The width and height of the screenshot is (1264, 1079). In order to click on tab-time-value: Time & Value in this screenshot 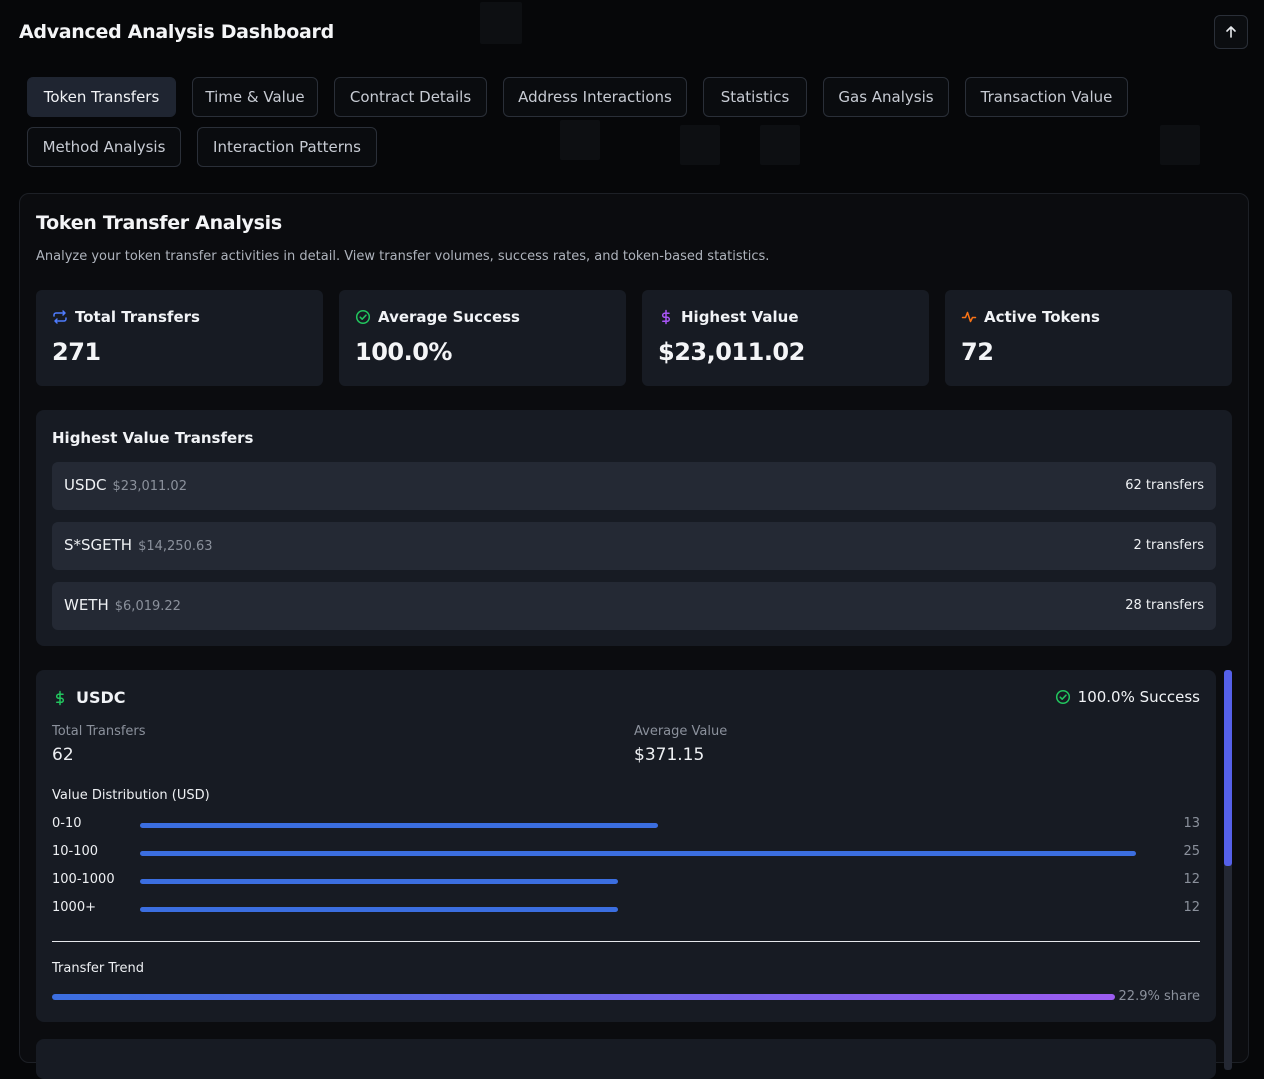, I will do `click(255, 97)`.